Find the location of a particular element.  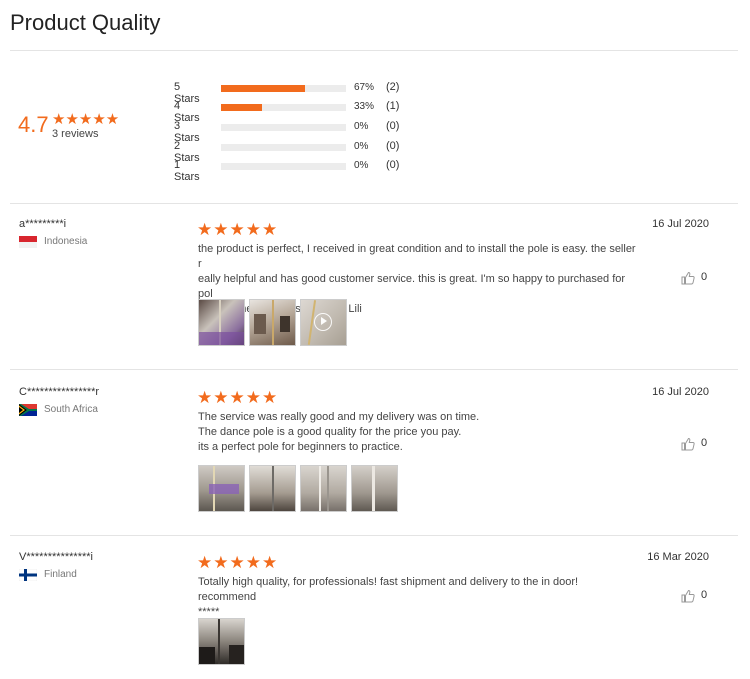

reviewer-name: C****************r is located at coordinates (59, 392).